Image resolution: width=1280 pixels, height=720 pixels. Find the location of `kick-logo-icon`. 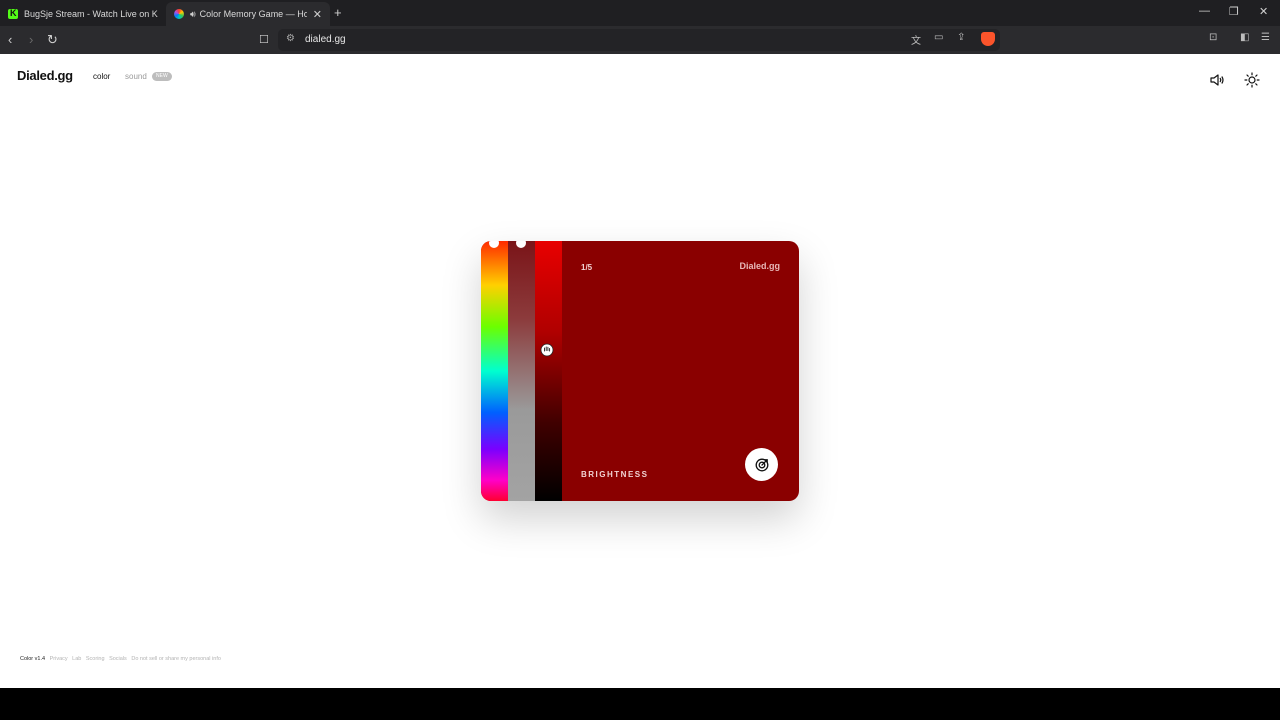

kick-logo-icon is located at coordinates (13, 13).